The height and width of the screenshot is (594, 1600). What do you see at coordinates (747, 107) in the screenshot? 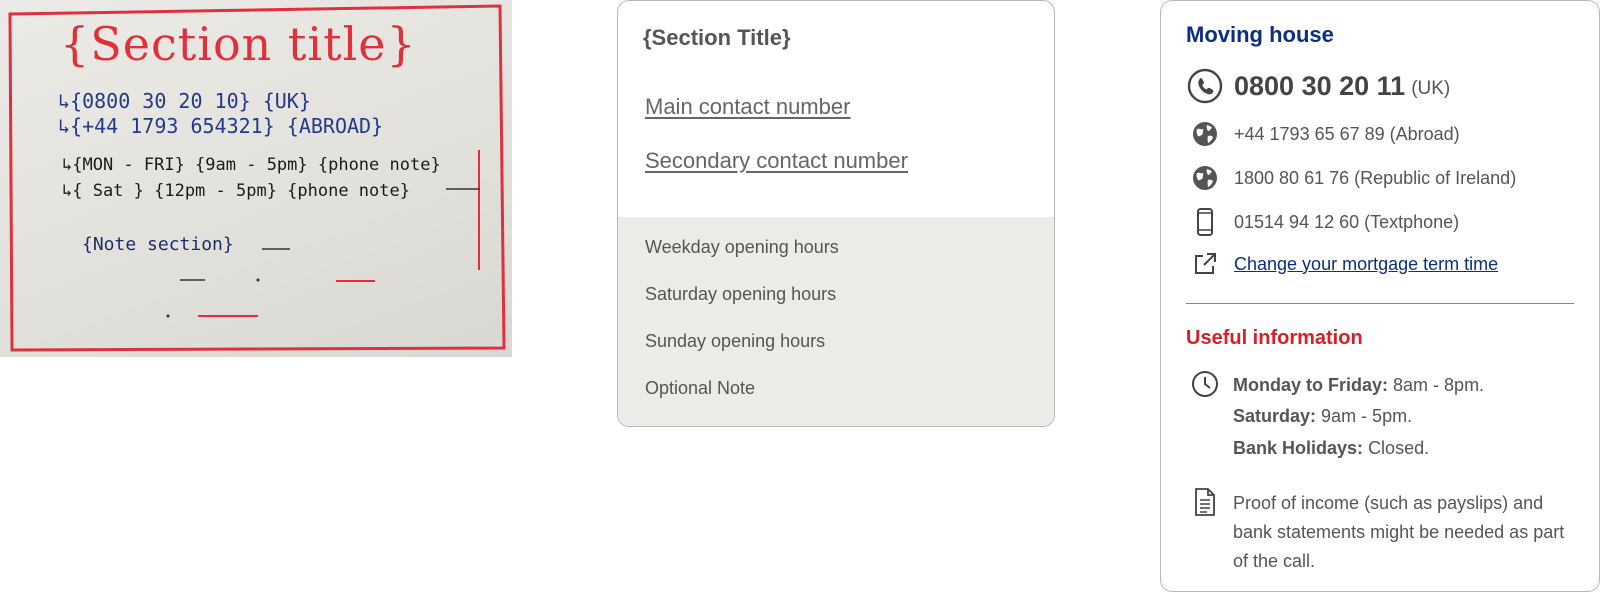
I see `main-contact-link: Main contact number` at bounding box center [747, 107].